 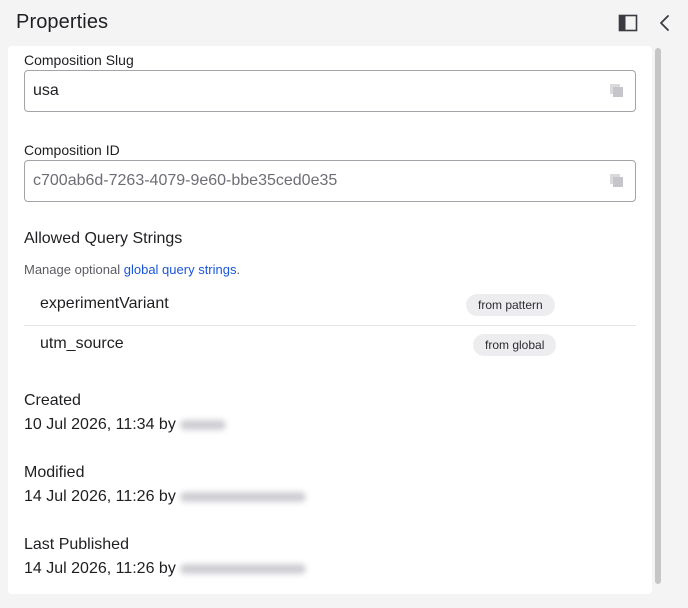 I want to click on collapse-panel-button, so click(x=665, y=23).